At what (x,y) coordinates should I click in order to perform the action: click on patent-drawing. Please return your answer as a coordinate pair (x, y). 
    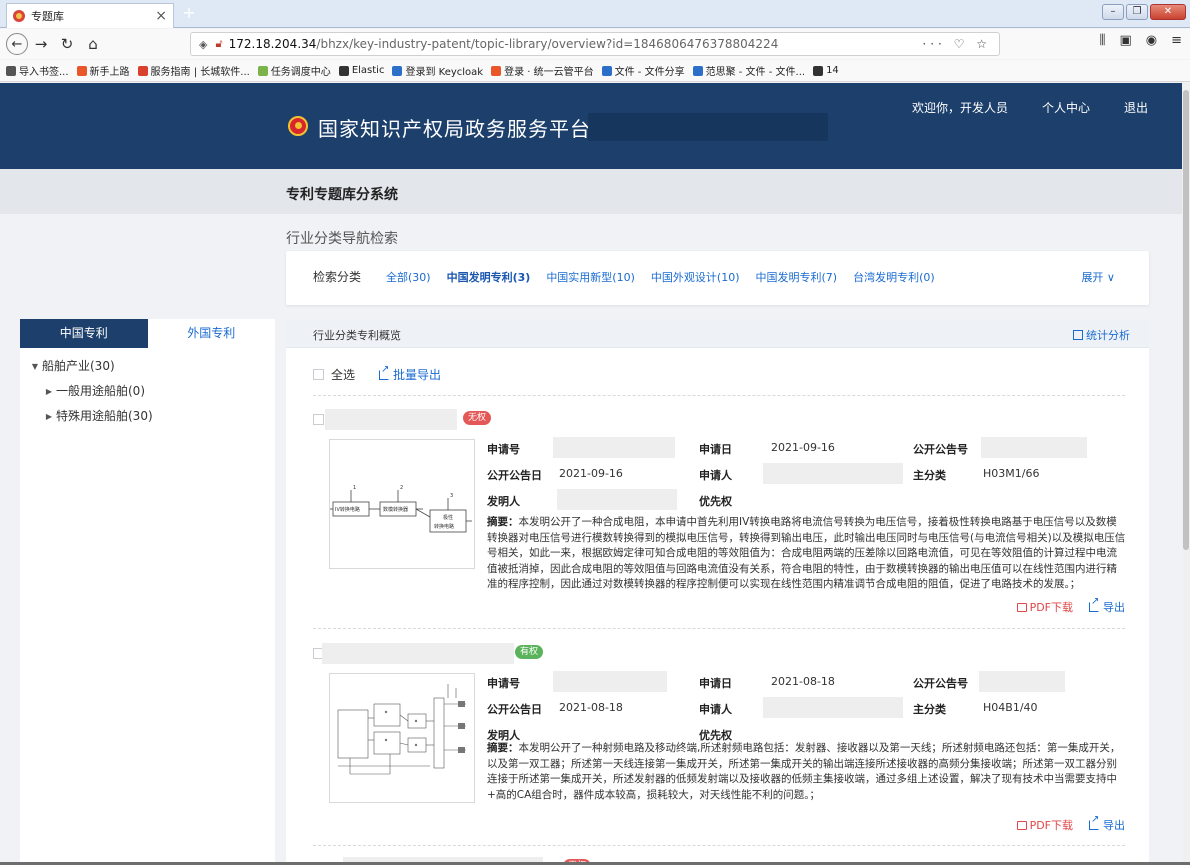
    Looking at the image, I should click on (402, 738).